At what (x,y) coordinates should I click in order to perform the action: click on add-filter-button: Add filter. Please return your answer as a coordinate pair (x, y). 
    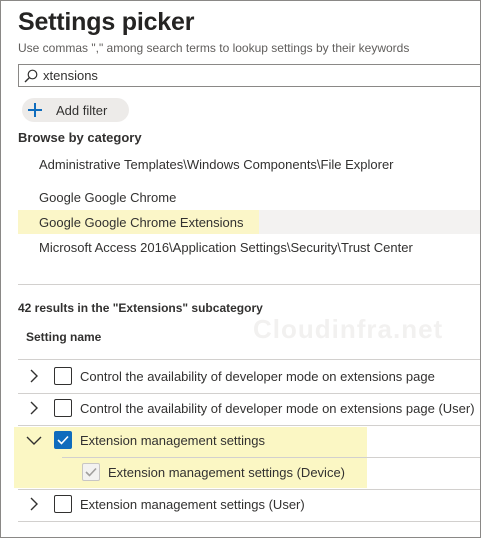
    Looking at the image, I should click on (75, 110).